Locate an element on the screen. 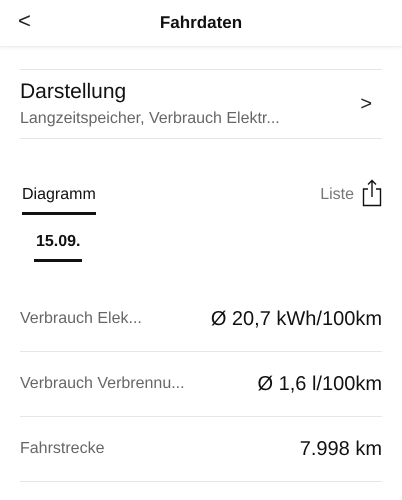 The width and height of the screenshot is (402, 500). setting-title: Darstellung is located at coordinates (74, 92).